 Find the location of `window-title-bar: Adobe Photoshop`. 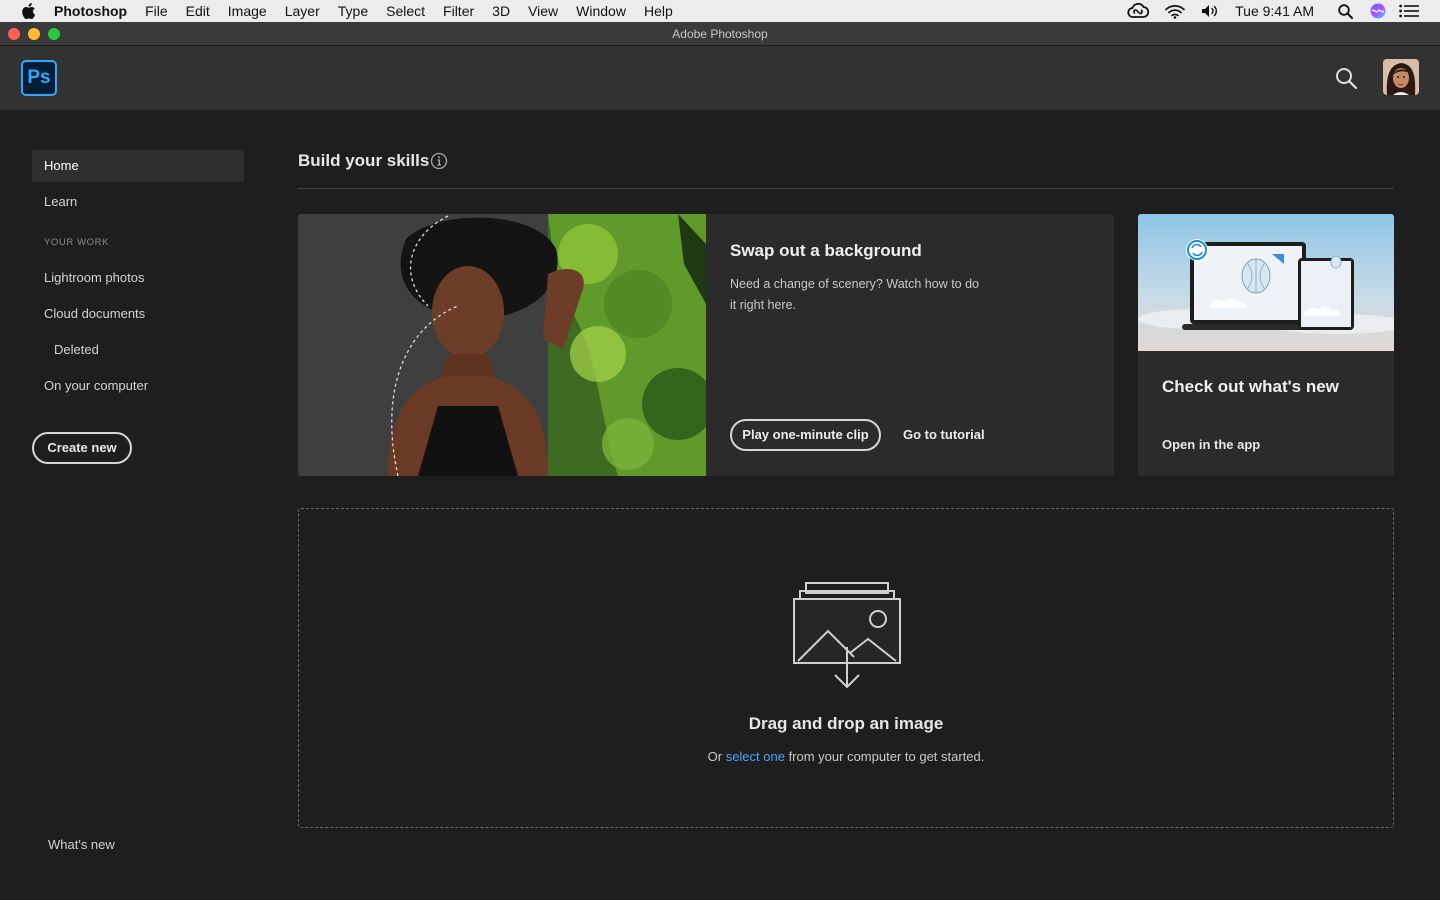

window-title-bar: Adobe Photoshop is located at coordinates (720, 34).